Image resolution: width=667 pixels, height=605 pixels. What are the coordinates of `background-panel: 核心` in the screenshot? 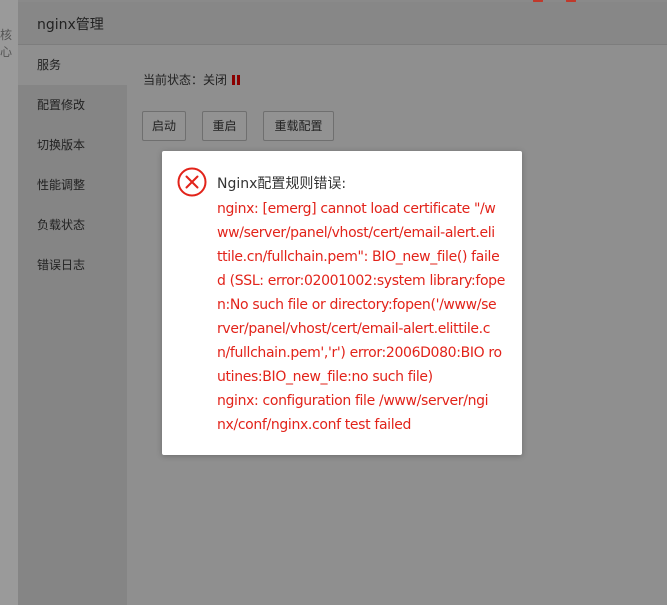 It's located at (9, 302).